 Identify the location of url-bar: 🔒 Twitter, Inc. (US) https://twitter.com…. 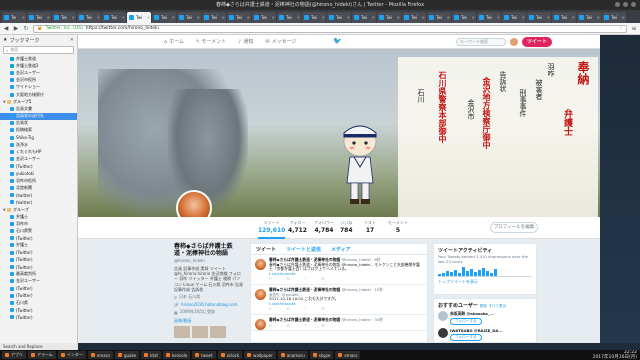
(330, 28).